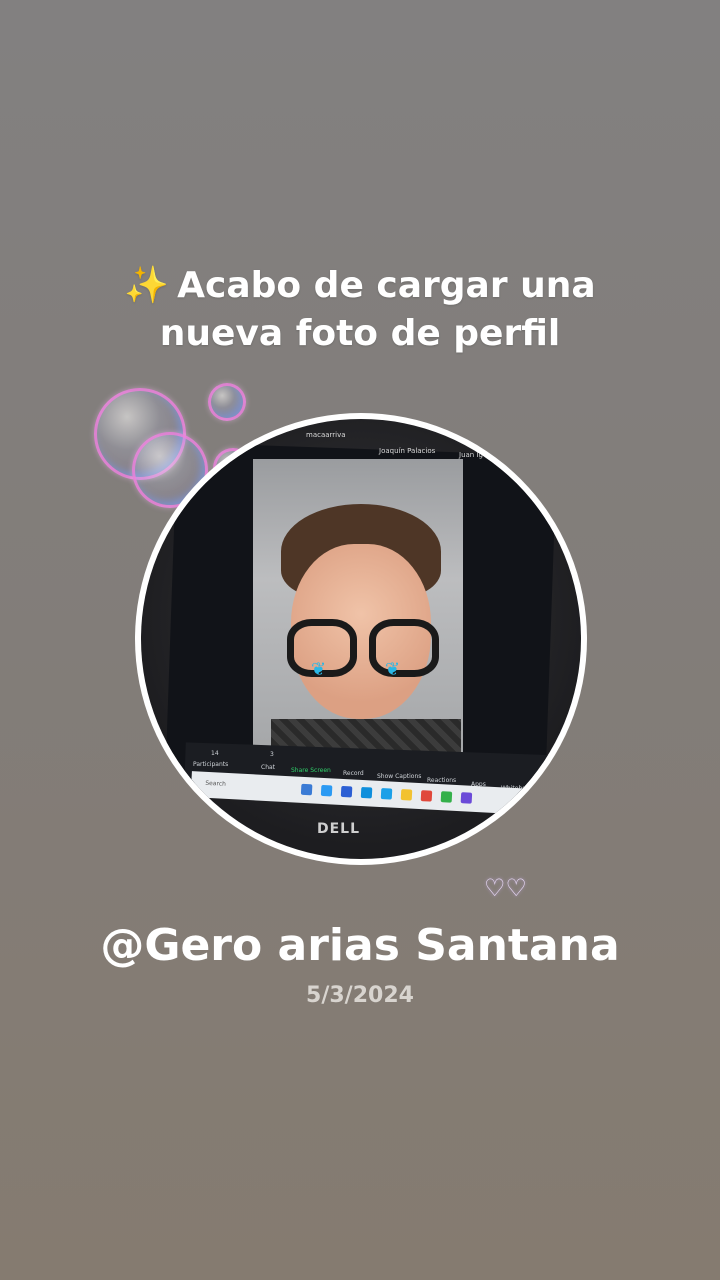 The height and width of the screenshot is (1280, 720). I want to click on chat-badge: 3, so click(272, 754).